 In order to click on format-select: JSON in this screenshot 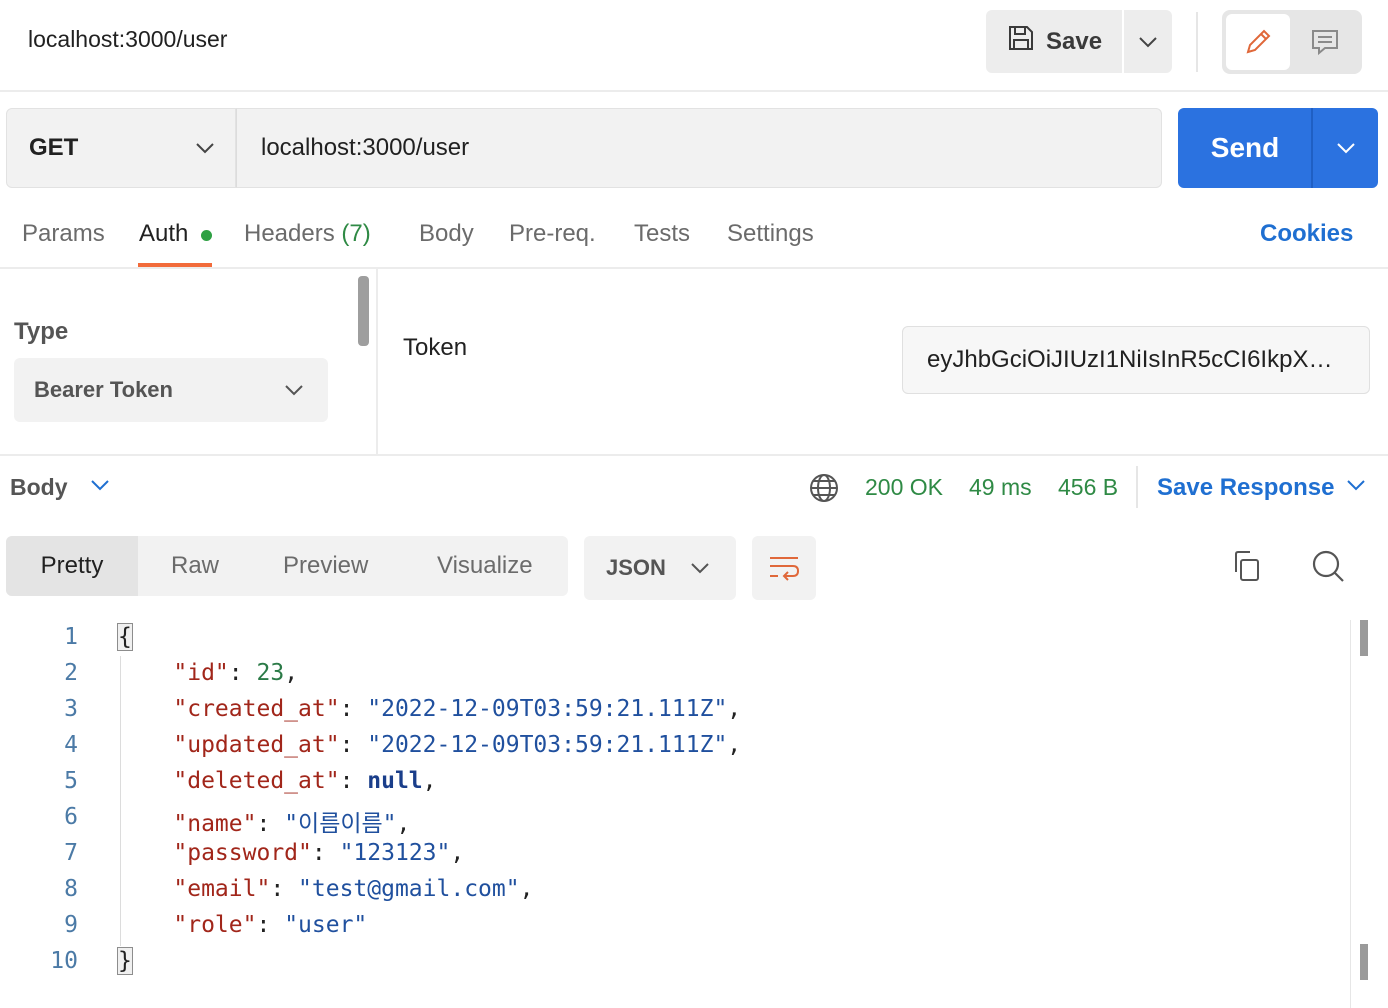, I will do `click(660, 568)`.